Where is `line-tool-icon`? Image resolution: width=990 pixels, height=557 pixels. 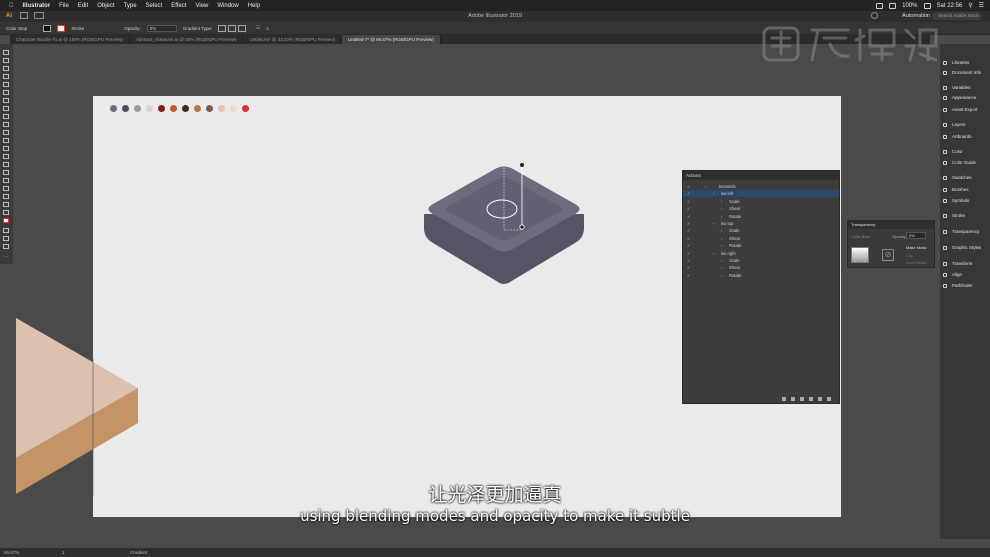
line-tool-icon is located at coordinates (6, 108).